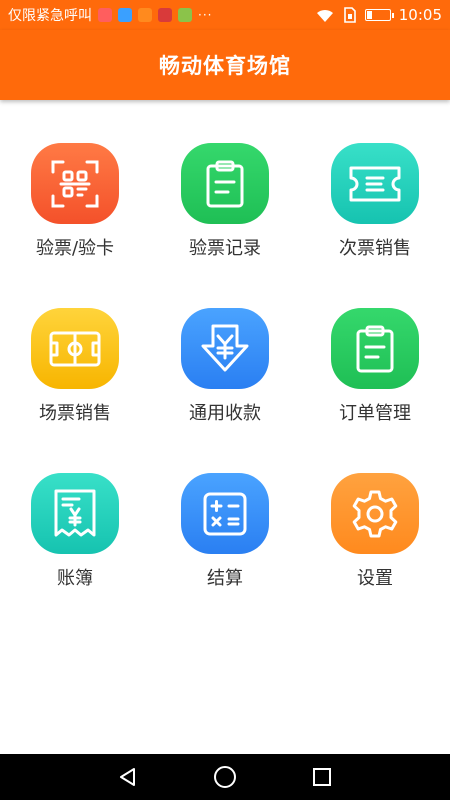  Describe the element at coordinates (420, 15) in the screenshot. I see `clock-time: 10:05` at that location.